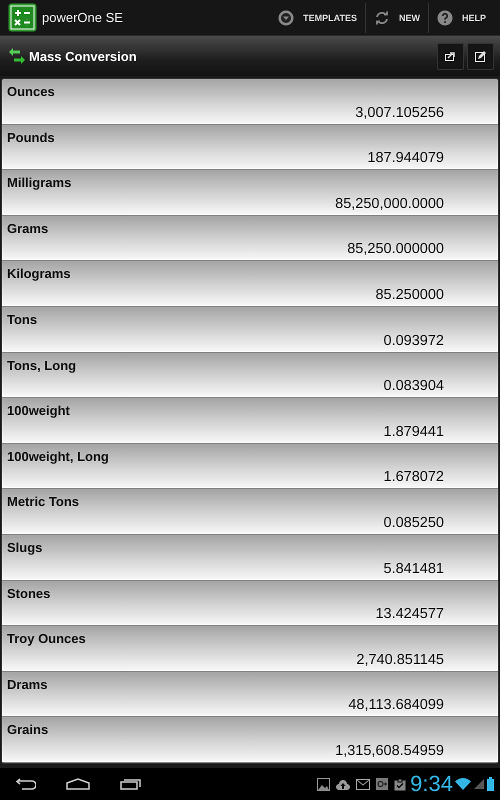 Image resolution: width=500 pixels, height=800 pixels. I want to click on unit-value: 85,250.000000, so click(395, 249).